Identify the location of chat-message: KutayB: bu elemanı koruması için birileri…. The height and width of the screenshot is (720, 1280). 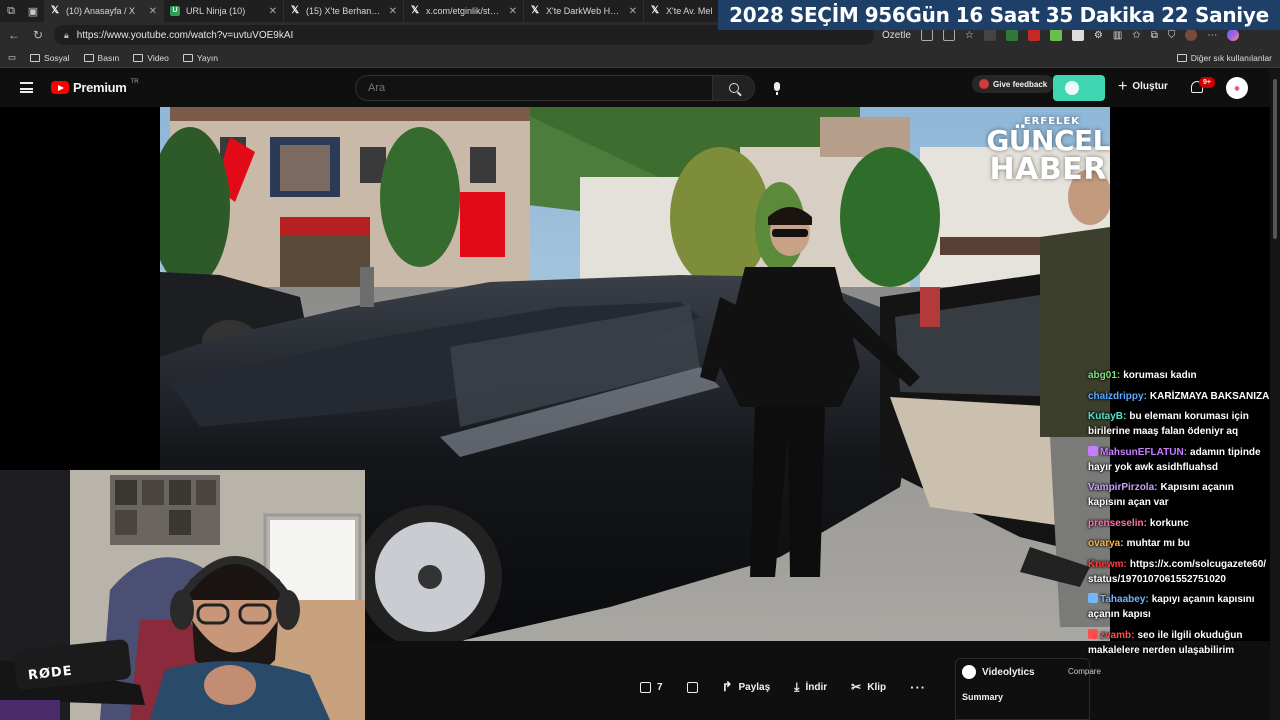
(1179, 424).